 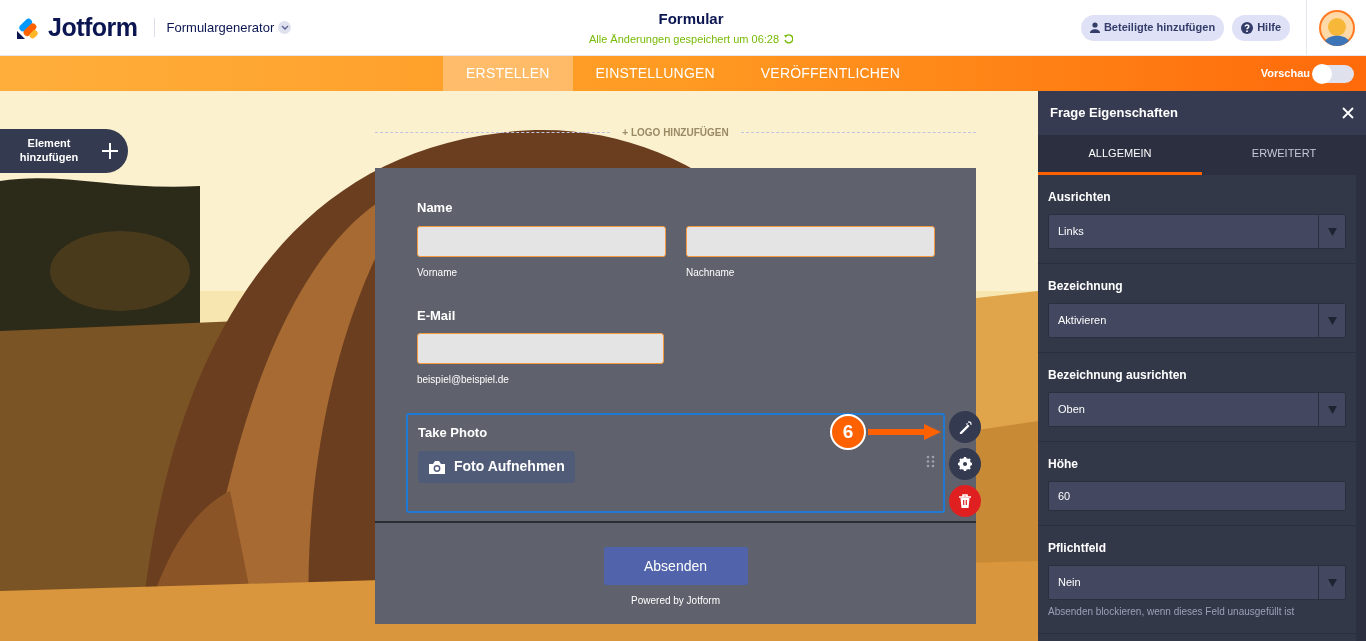 I want to click on preview-label: Vorschau, so click(x=1285, y=74).